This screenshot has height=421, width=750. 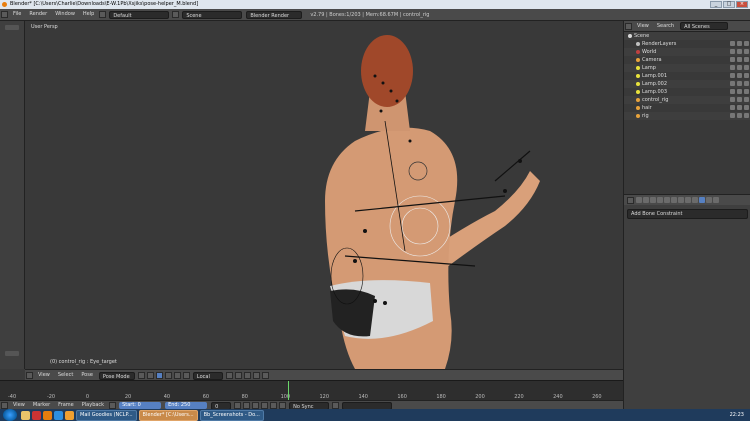 I want to click on outliner-item: Lamp.001, so click(x=687, y=76).